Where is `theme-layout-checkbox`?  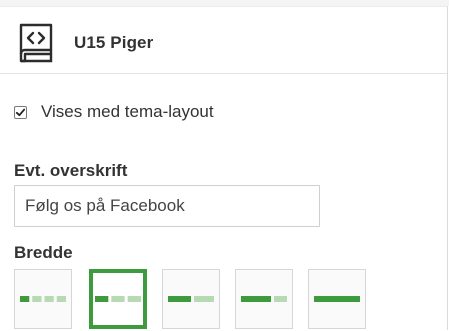 theme-layout-checkbox is located at coordinates (20, 112).